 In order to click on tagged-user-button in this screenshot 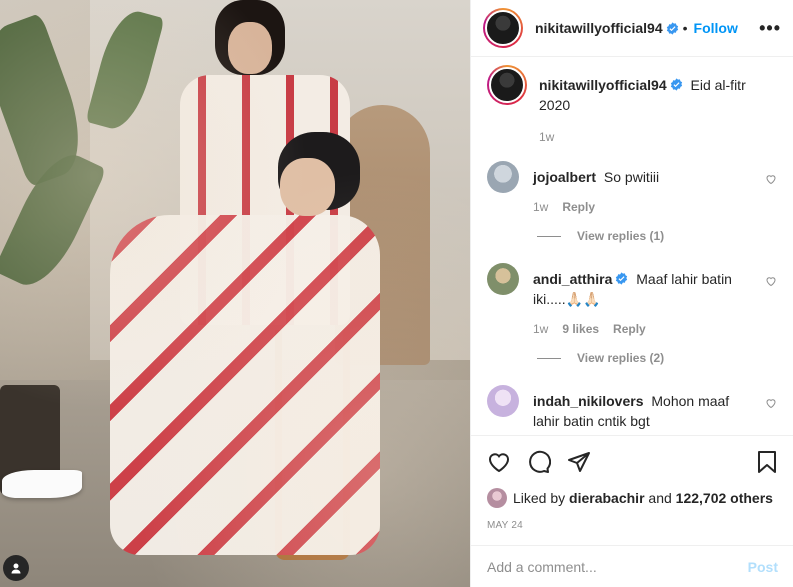, I will do `click(16, 568)`.